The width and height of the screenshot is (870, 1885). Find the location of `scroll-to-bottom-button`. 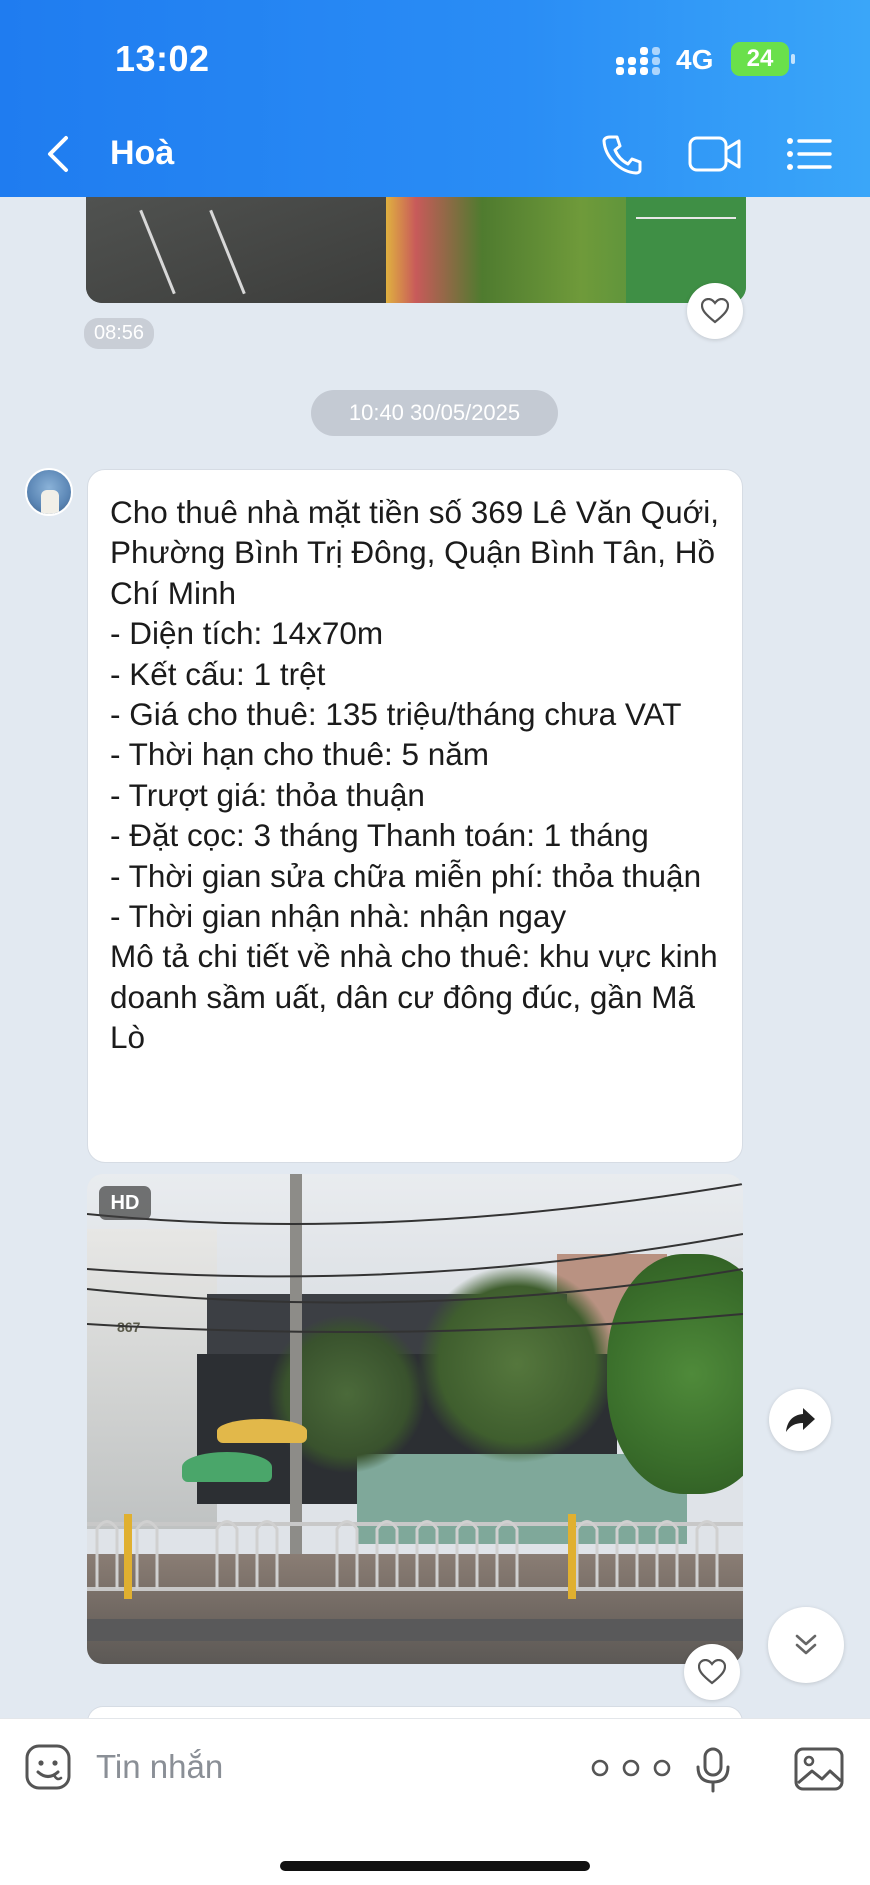

scroll-to-bottom-button is located at coordinates (806, 1645).